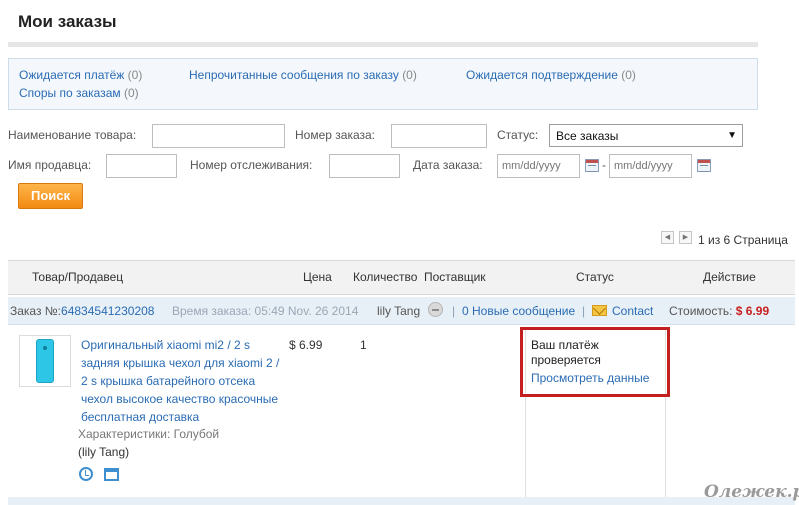  Describe the element at coordinates (565, 345) in the screenshot. I see `status-text-line-1: Ваш платёж` at that location.